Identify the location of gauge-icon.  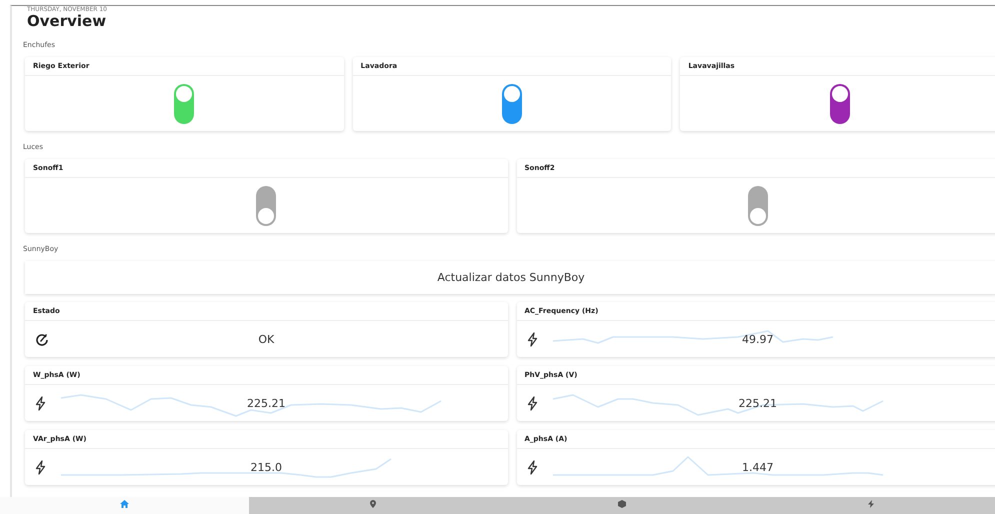
(41, 339).